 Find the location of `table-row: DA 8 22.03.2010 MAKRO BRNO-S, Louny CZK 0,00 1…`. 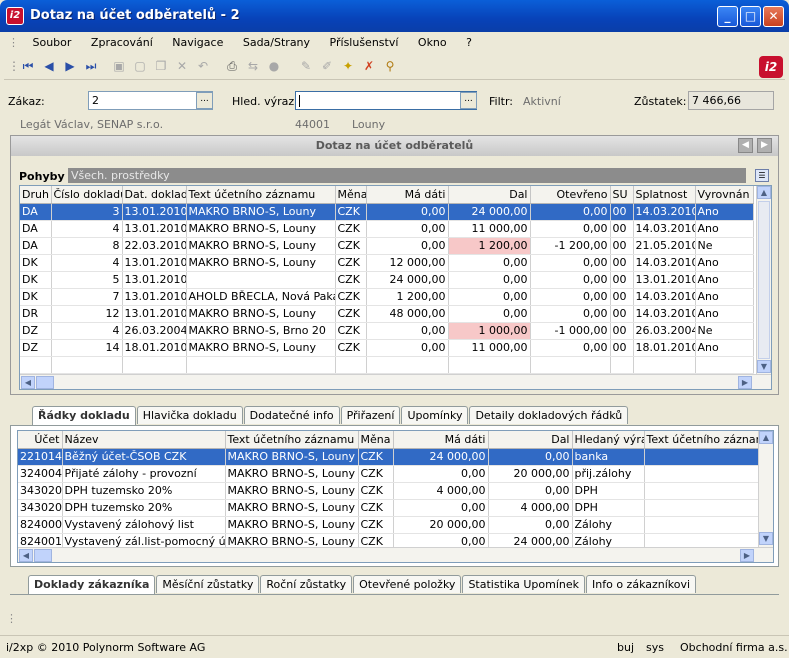

table-row: DA 8 22.03.2010 MAKRO BRNO-S, Louny CZK 0,00 1… is located at coordinates (387, 246).